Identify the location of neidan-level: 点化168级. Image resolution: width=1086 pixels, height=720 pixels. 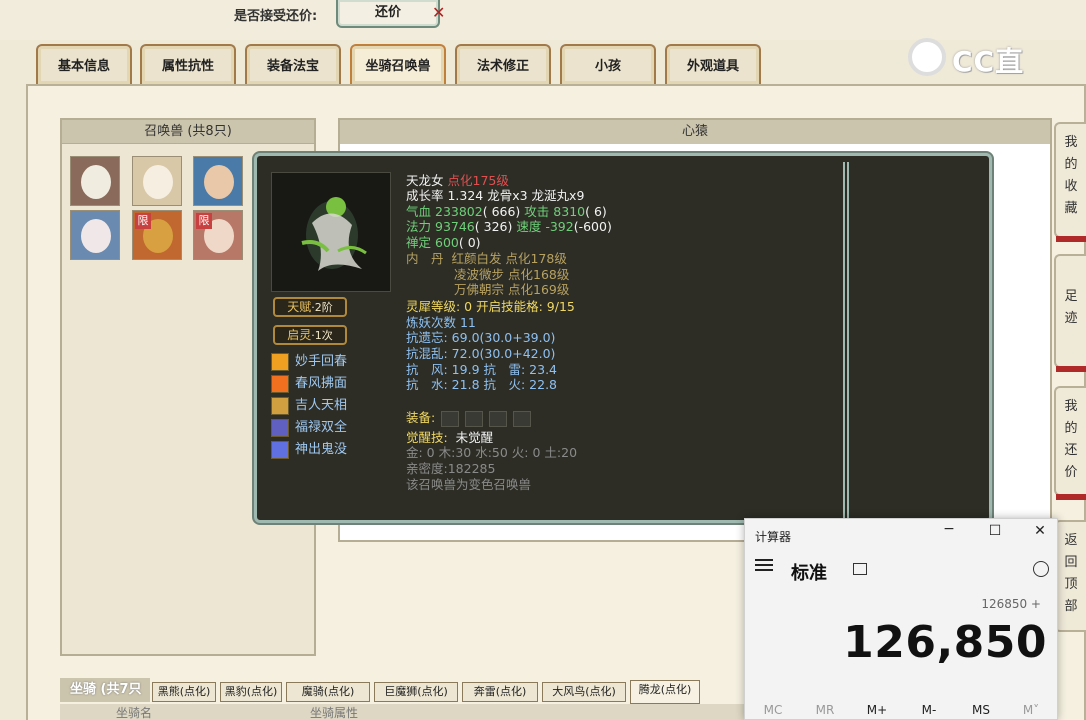
(539, 274).